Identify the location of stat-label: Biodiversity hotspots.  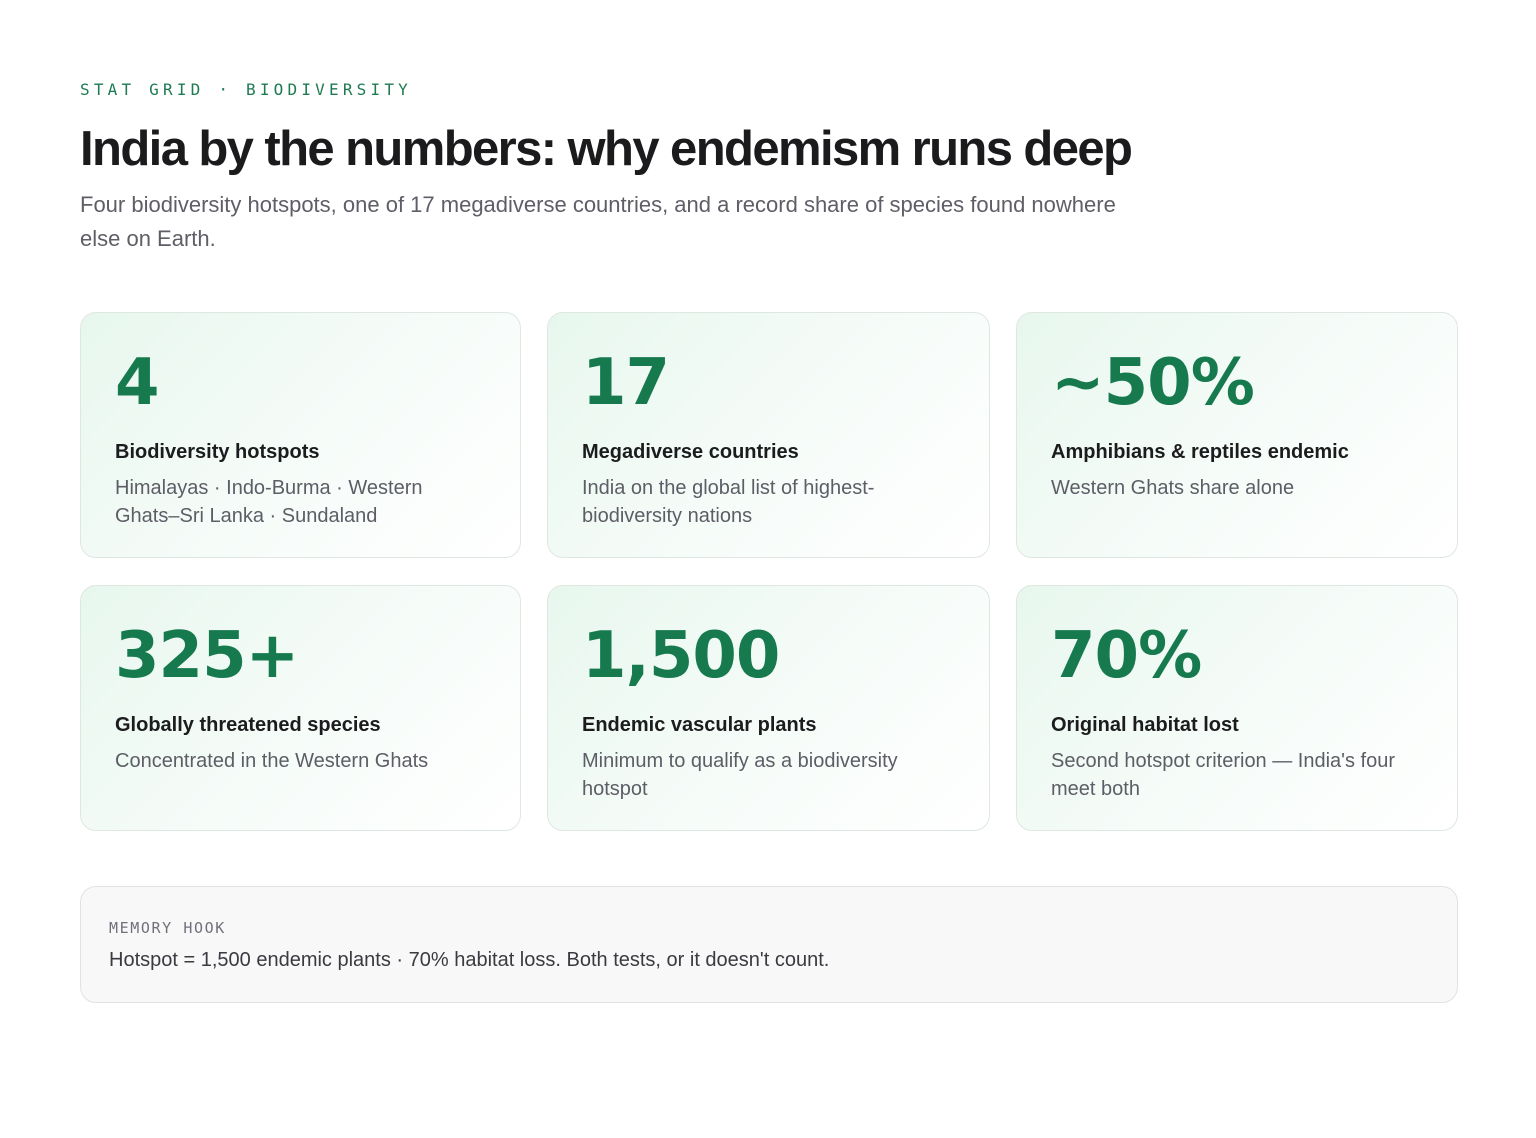
(217, 452).